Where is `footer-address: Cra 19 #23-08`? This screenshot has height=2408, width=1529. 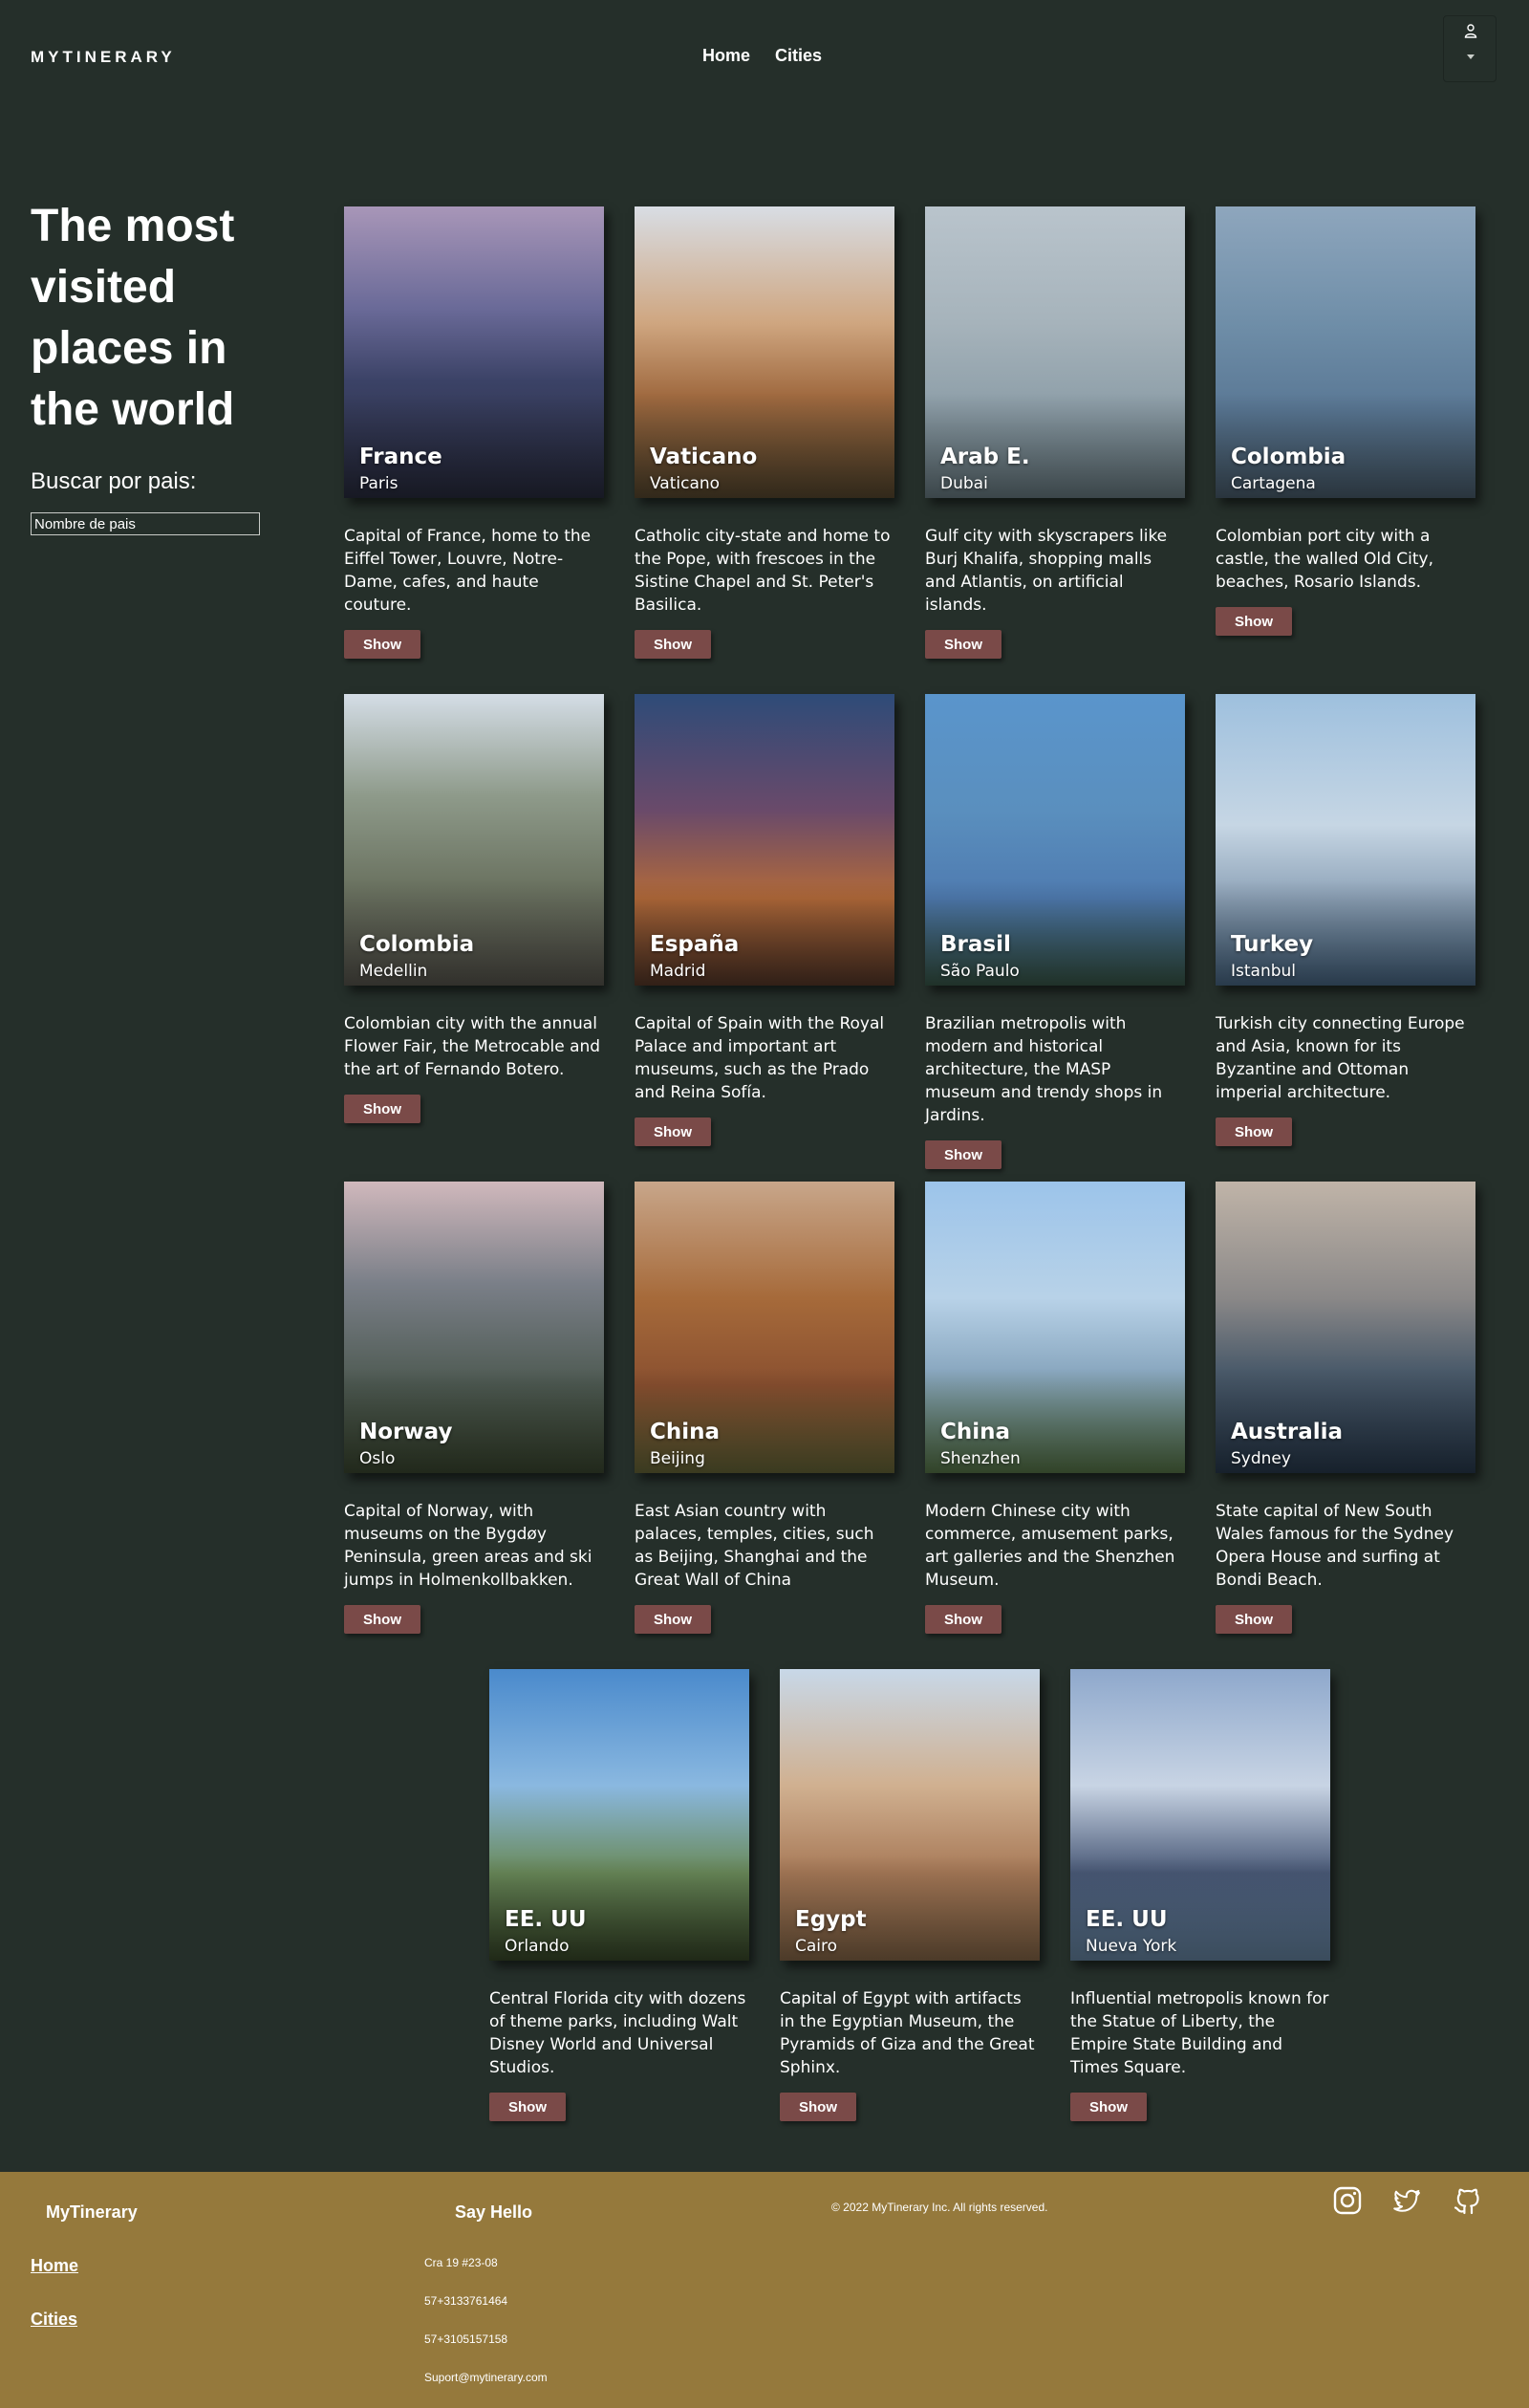 footer-address: Cra 19 #23-08 is located at coordinates (461, 2262).